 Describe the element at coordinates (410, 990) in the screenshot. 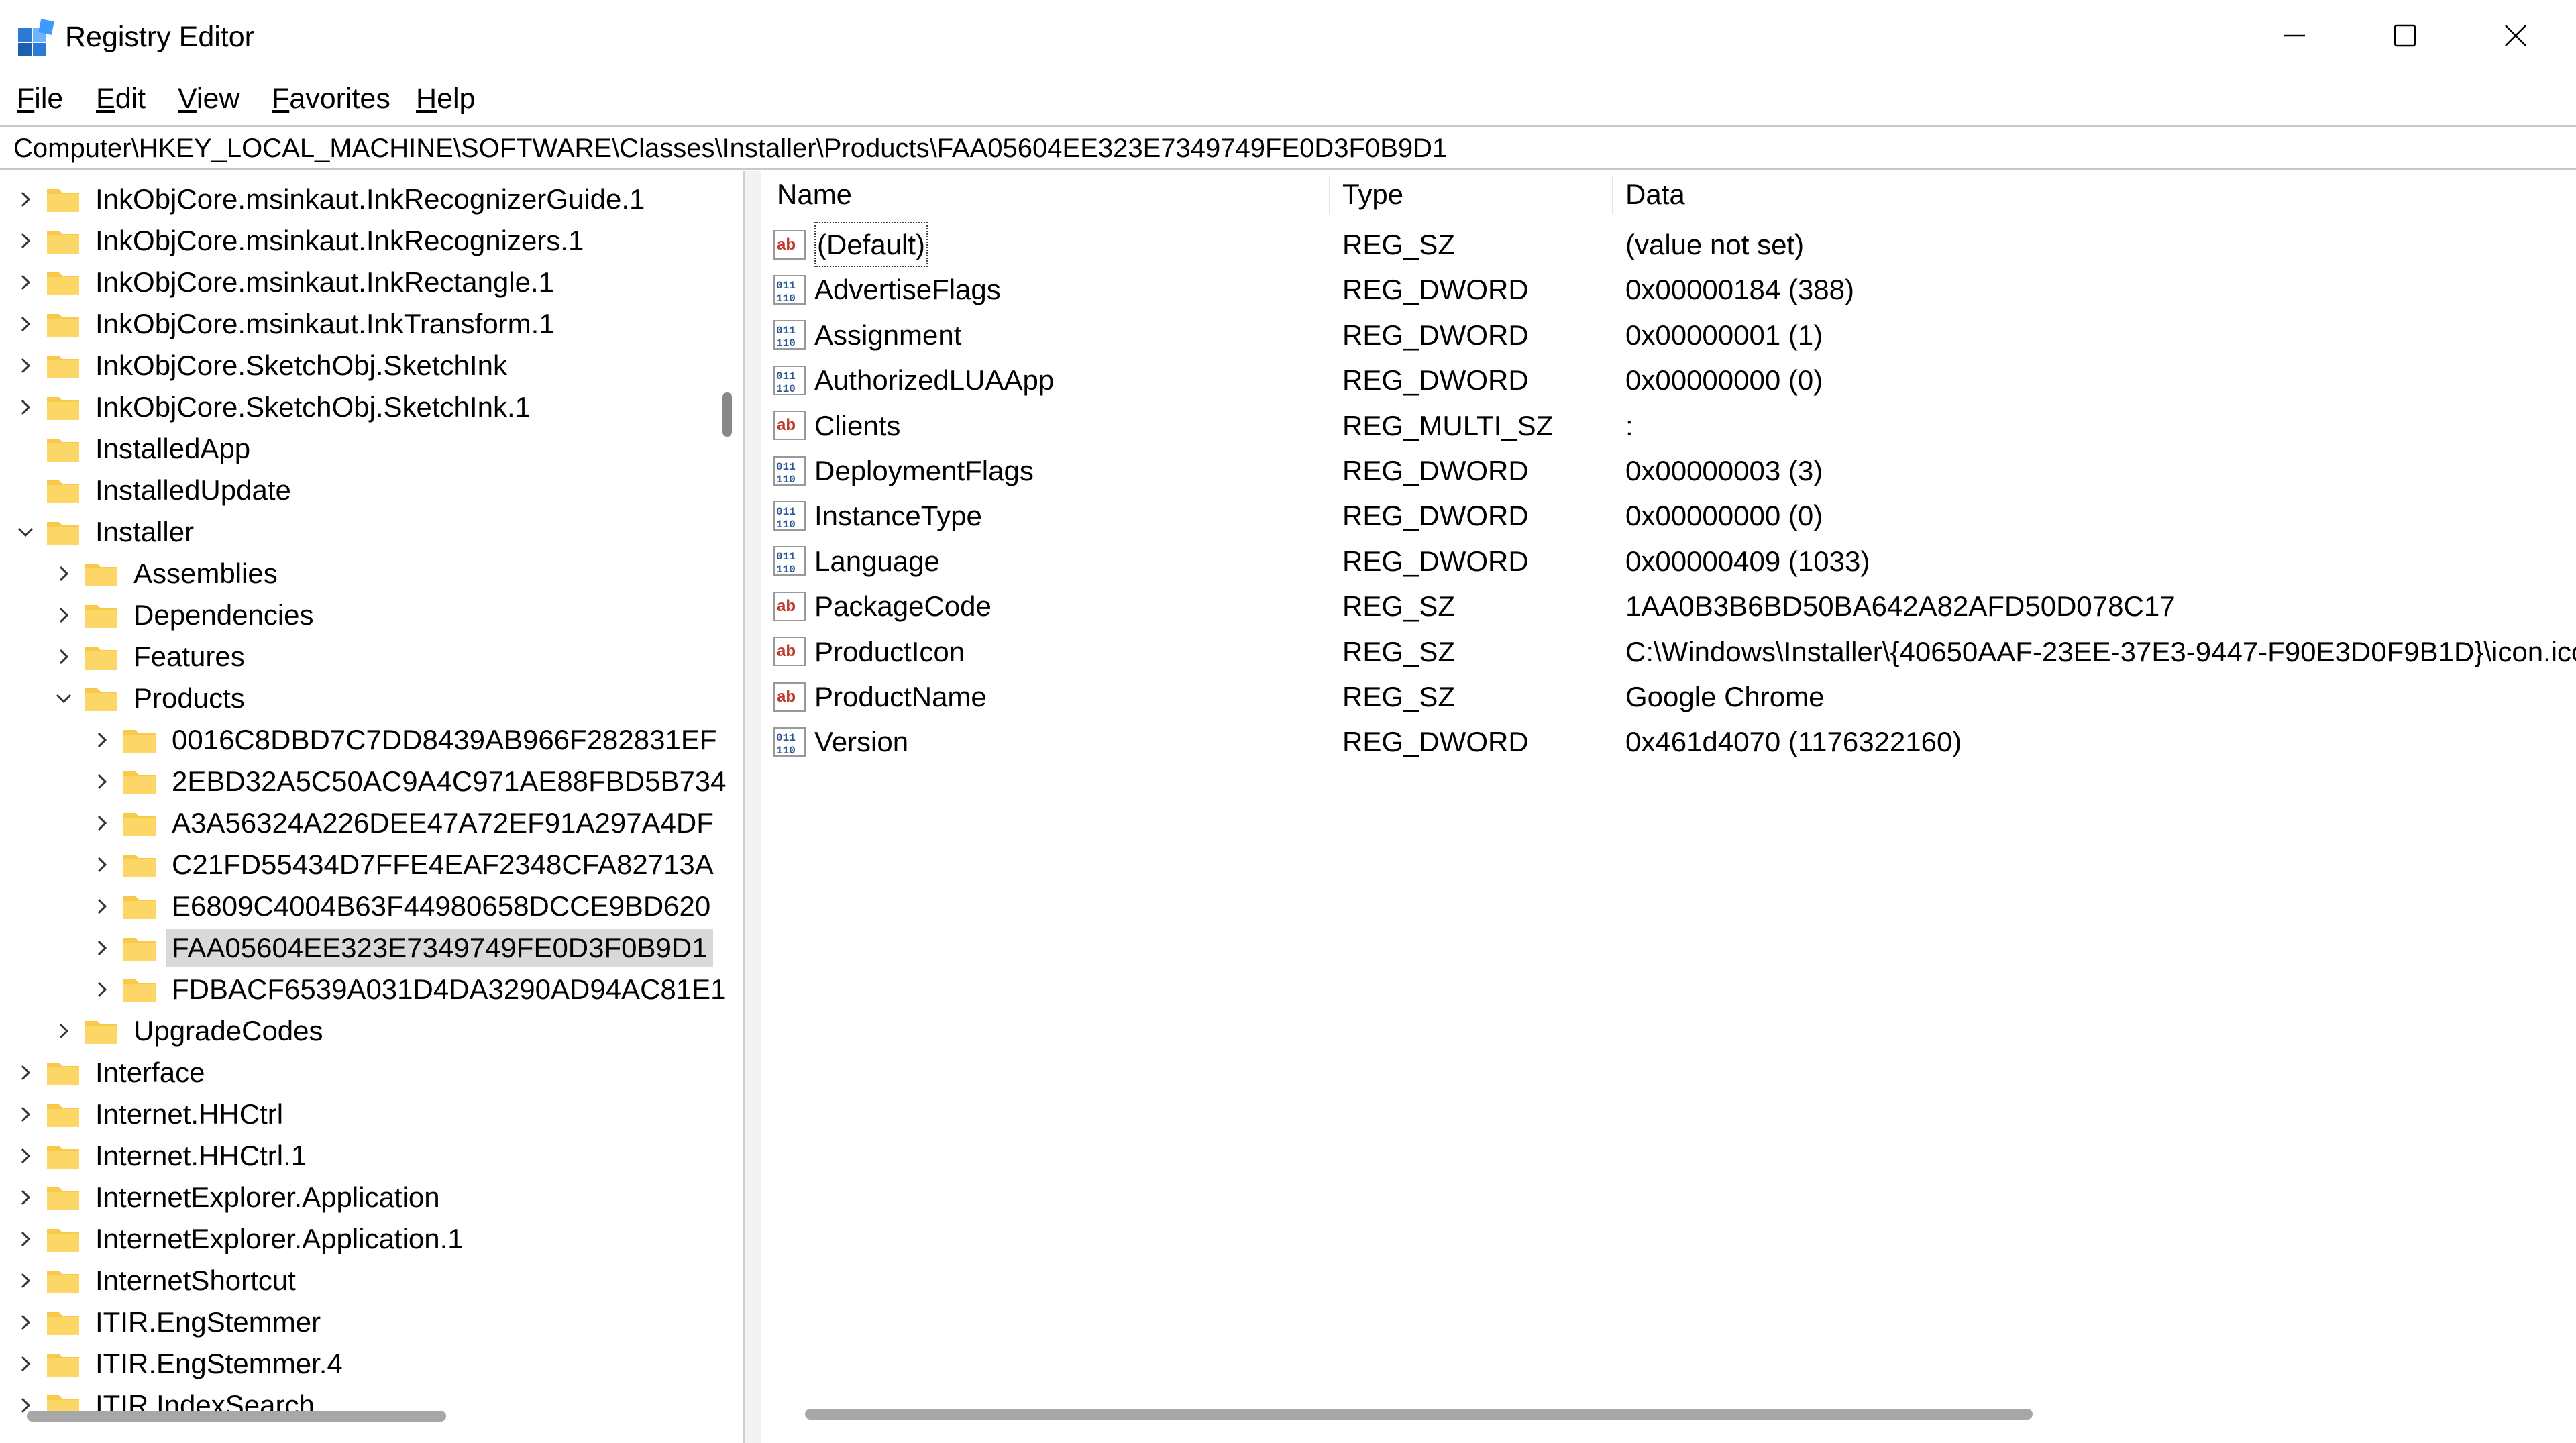

I see `tree-node: FDBACF6539A031D4DA3290AD94AC81E1` at that location.